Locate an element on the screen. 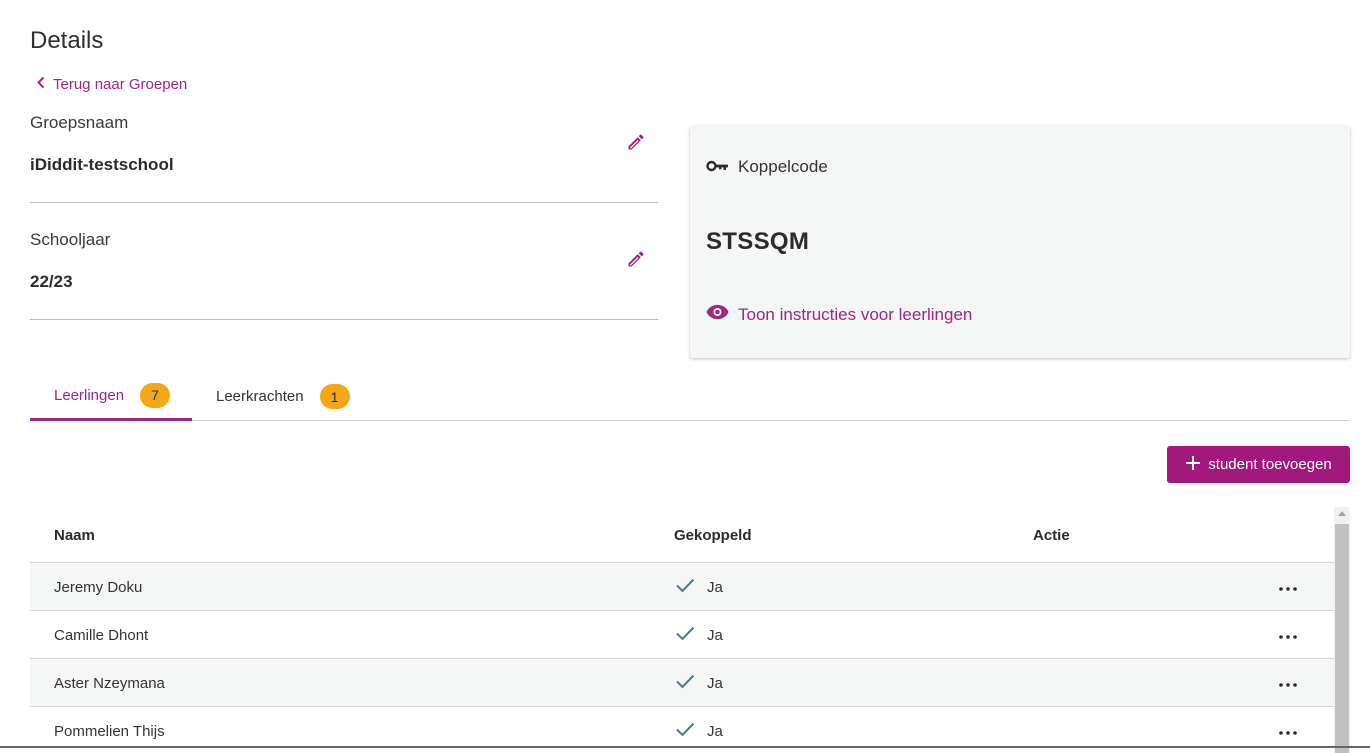 Image resolution: width=1370 pixels, height=753 pixels. table-row: Jeremy Doku Ja is located at coordinates (682, 587).